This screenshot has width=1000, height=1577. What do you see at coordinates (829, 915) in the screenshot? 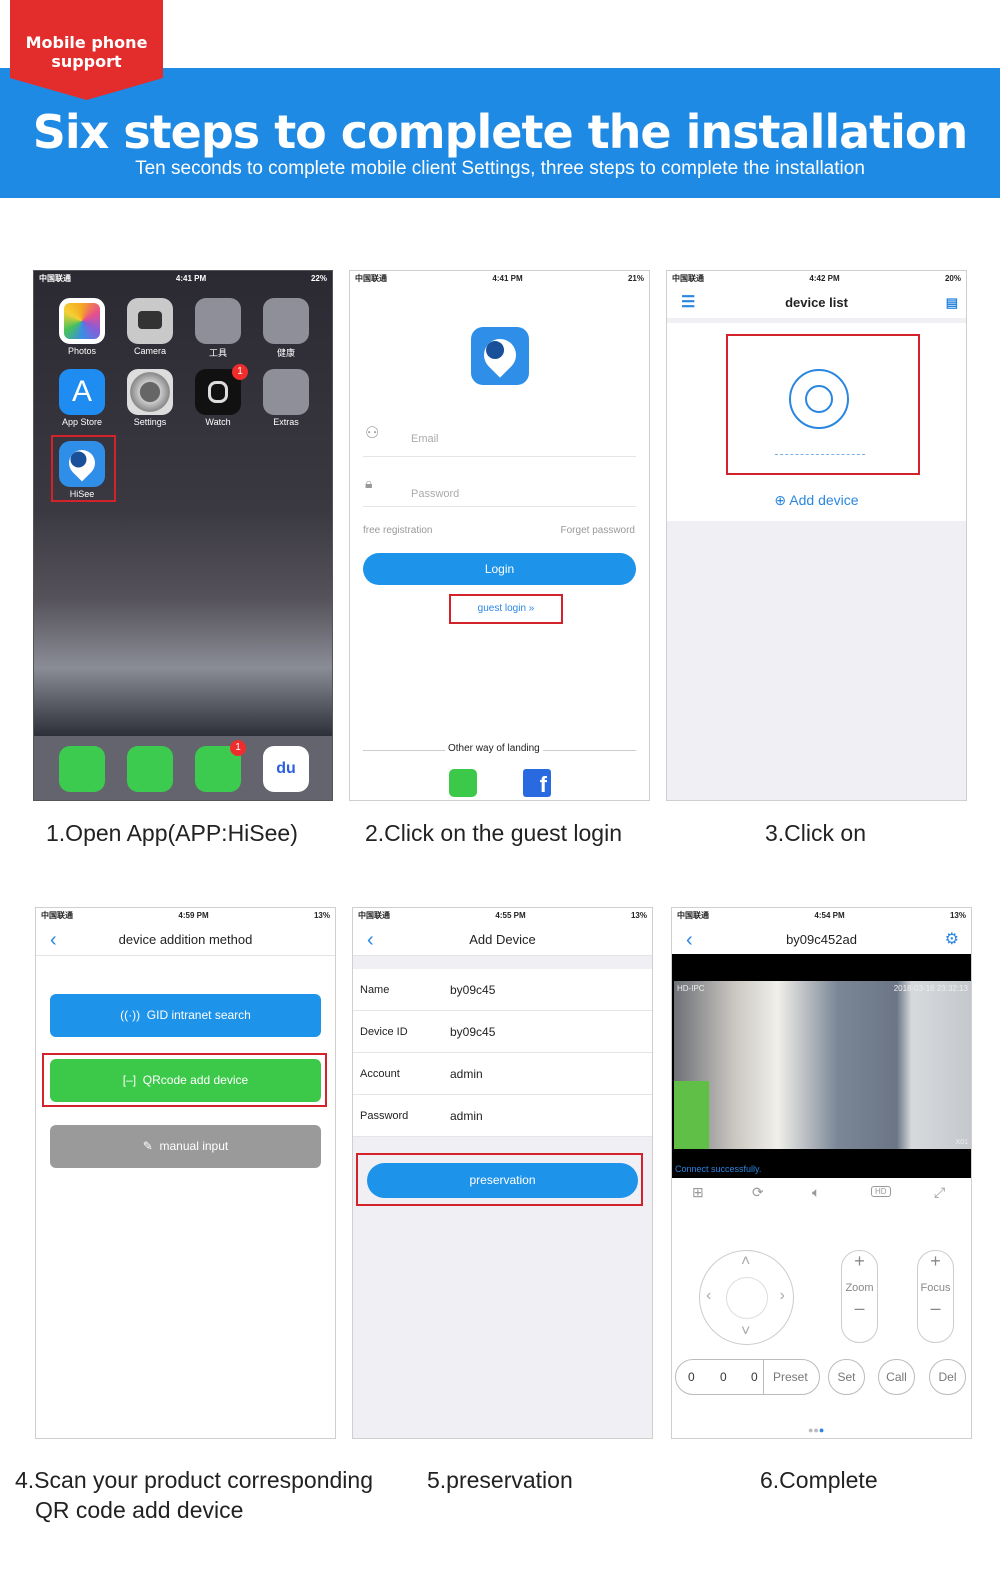
I see `time: 4:54 PM` at bounding box center [829, 915].